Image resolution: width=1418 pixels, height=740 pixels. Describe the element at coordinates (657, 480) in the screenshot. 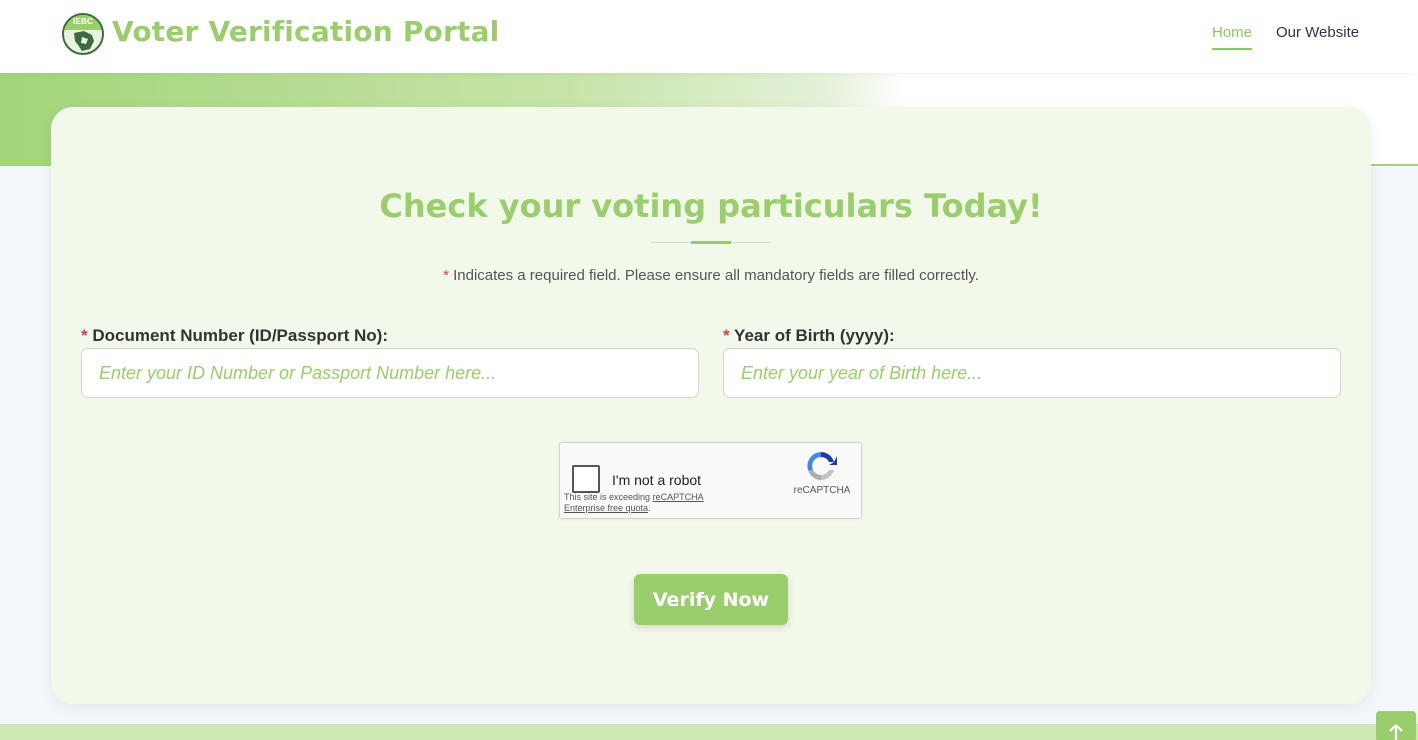

I see `recaptcha-label: I'm not a robot` at that location.